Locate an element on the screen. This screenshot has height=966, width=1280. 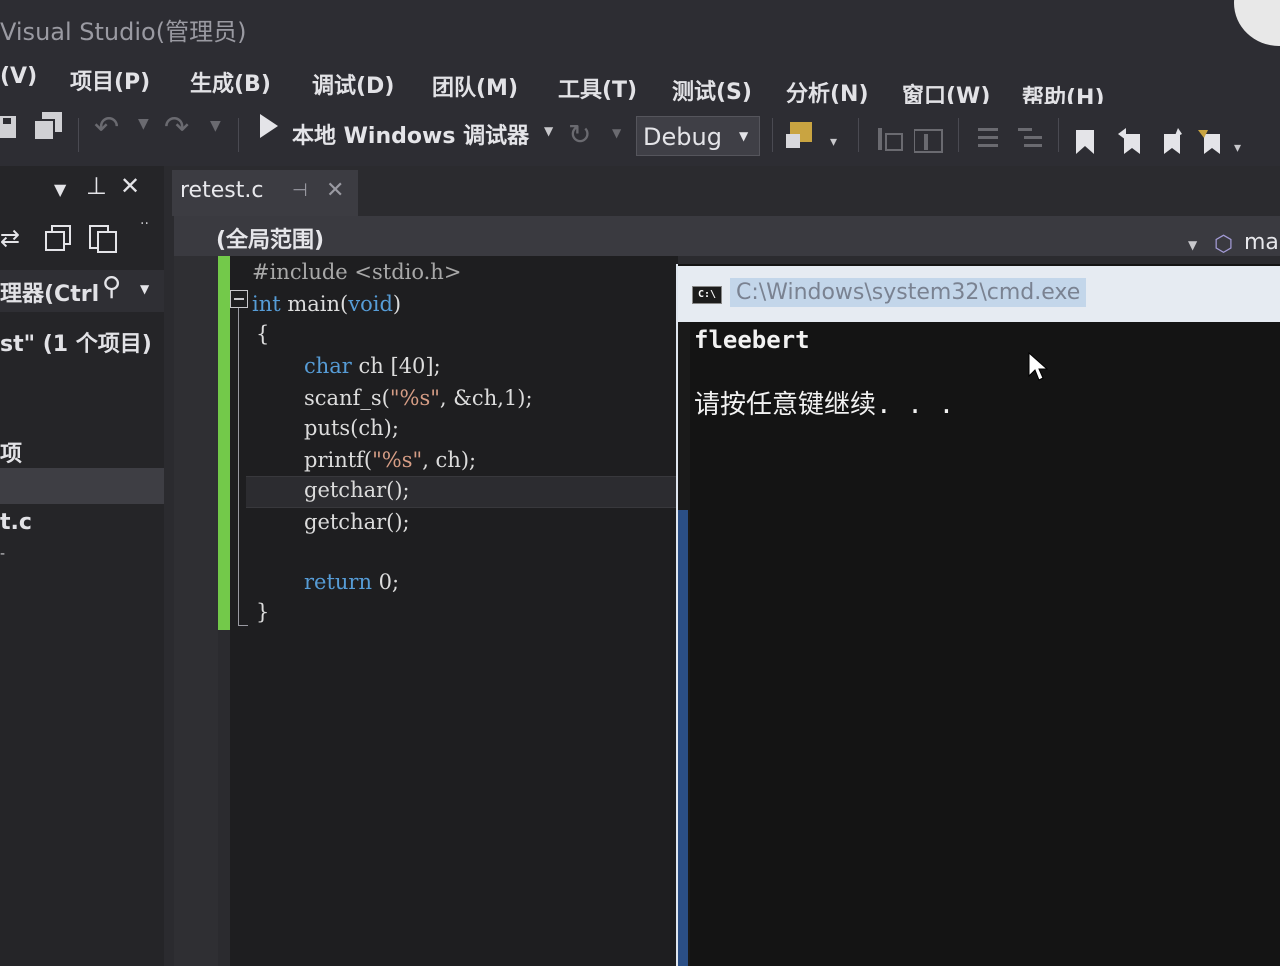
code-line-7-str: "%s" is located at coordinates (397, 460).